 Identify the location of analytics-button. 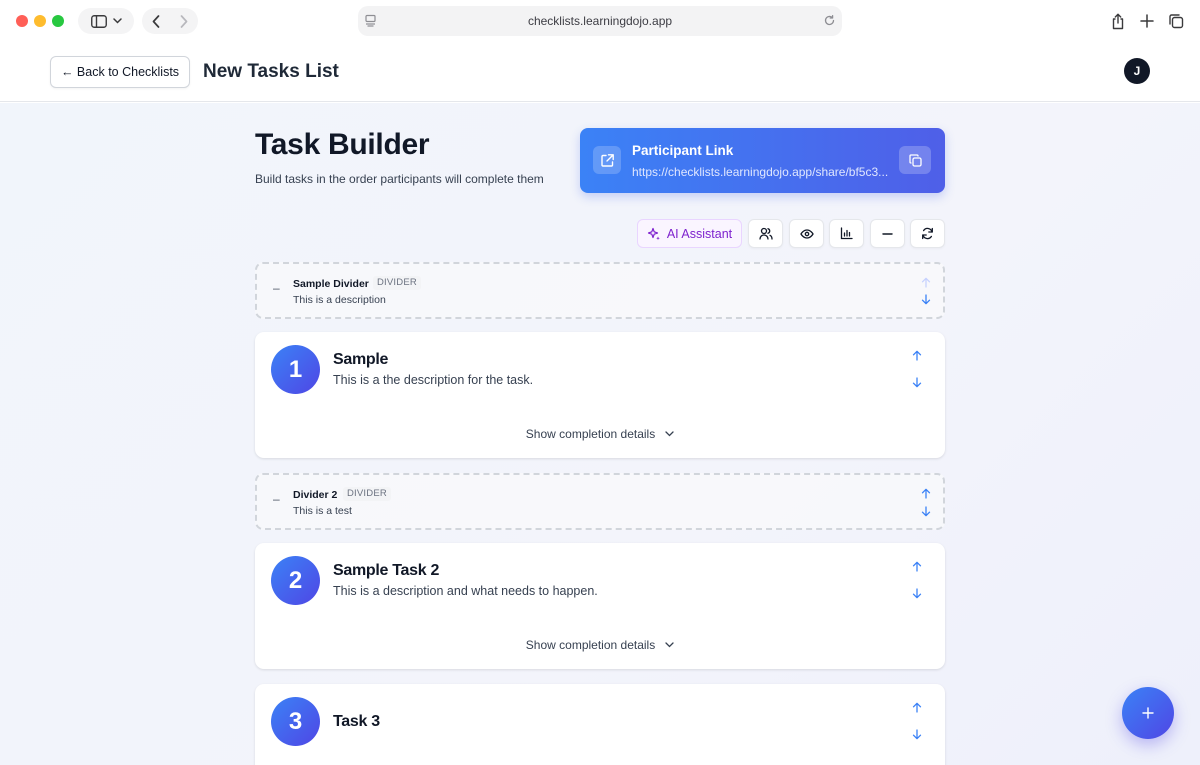
(846, 233).